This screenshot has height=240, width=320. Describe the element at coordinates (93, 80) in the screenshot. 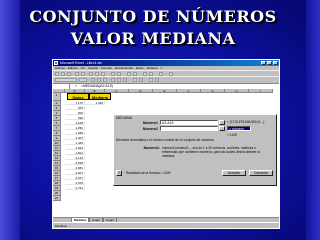

I see `bold-icon` at that location.